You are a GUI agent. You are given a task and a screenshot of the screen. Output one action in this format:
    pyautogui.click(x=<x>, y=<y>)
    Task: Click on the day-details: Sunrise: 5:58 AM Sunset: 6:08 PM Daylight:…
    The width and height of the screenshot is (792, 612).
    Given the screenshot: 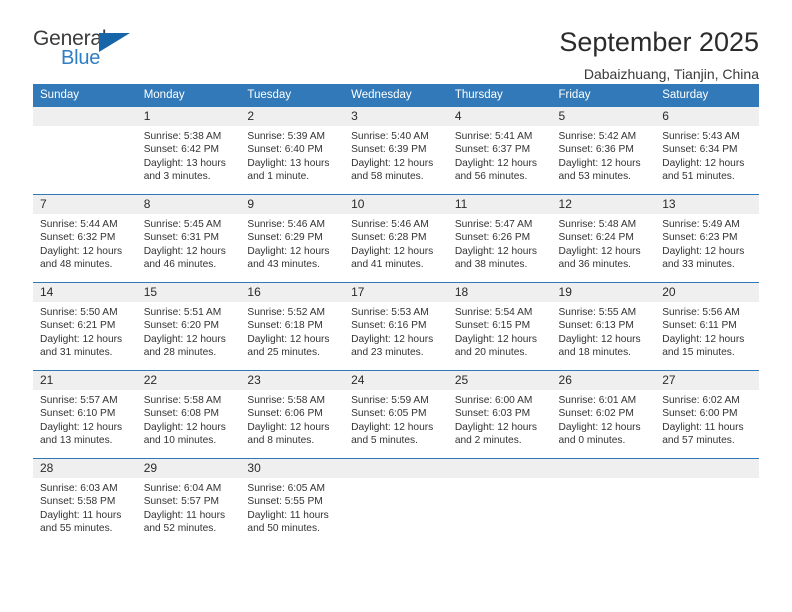 What is the action you would take?
    pyautogui.click(x=188, y=419)
    